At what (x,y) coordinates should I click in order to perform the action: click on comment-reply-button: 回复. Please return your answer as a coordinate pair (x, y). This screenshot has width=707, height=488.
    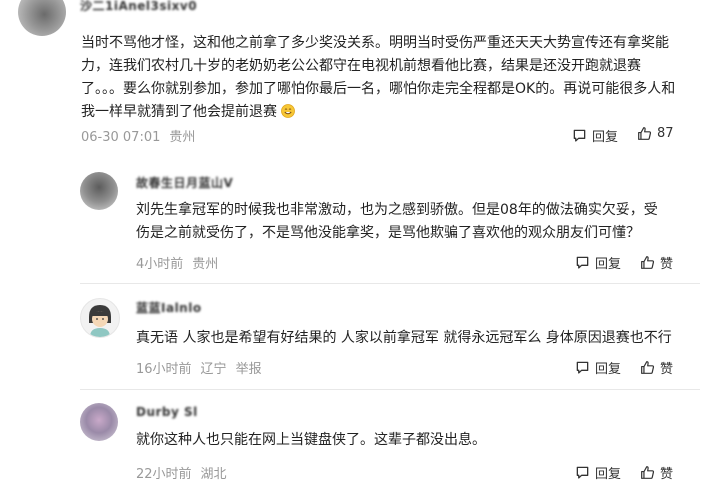
    Looking at the image, I should click on (595, 135).